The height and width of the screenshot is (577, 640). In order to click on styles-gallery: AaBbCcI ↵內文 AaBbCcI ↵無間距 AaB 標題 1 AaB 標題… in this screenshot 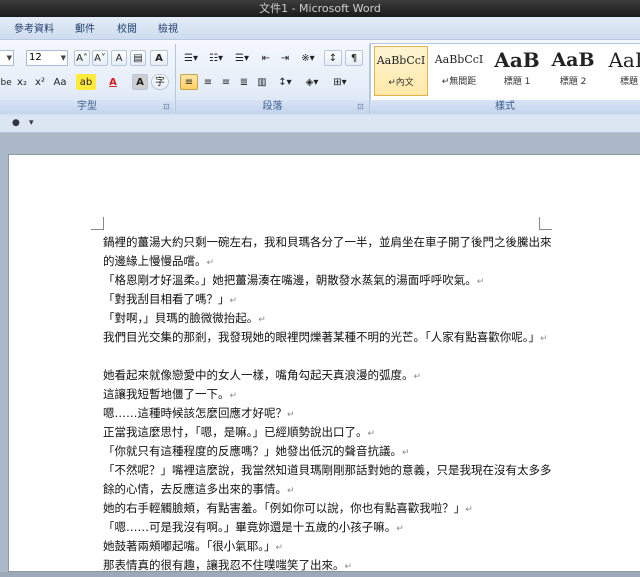, I will do `click(505, 72)`.